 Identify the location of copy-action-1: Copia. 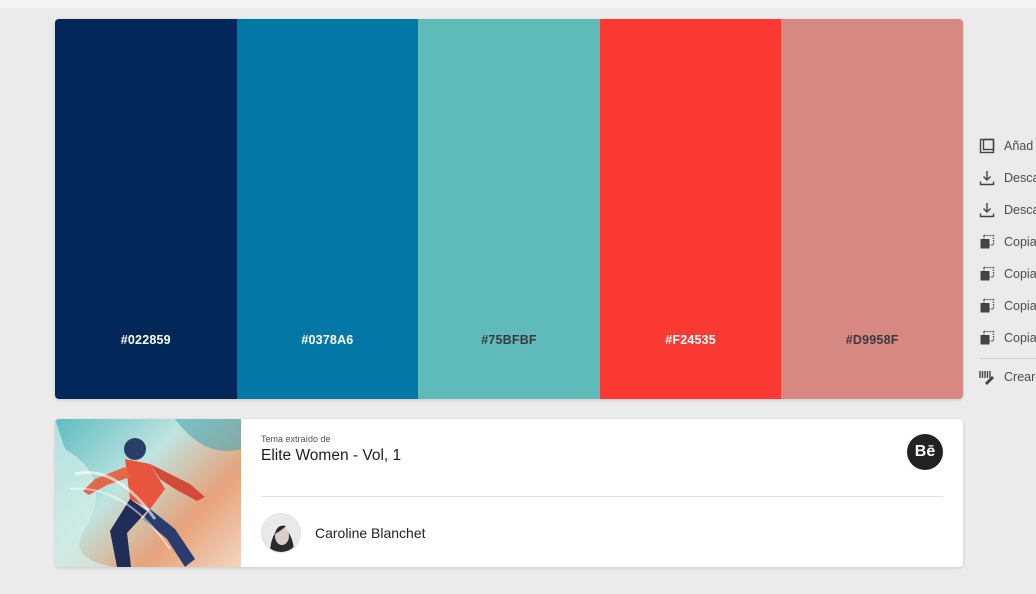
(1007, 242).